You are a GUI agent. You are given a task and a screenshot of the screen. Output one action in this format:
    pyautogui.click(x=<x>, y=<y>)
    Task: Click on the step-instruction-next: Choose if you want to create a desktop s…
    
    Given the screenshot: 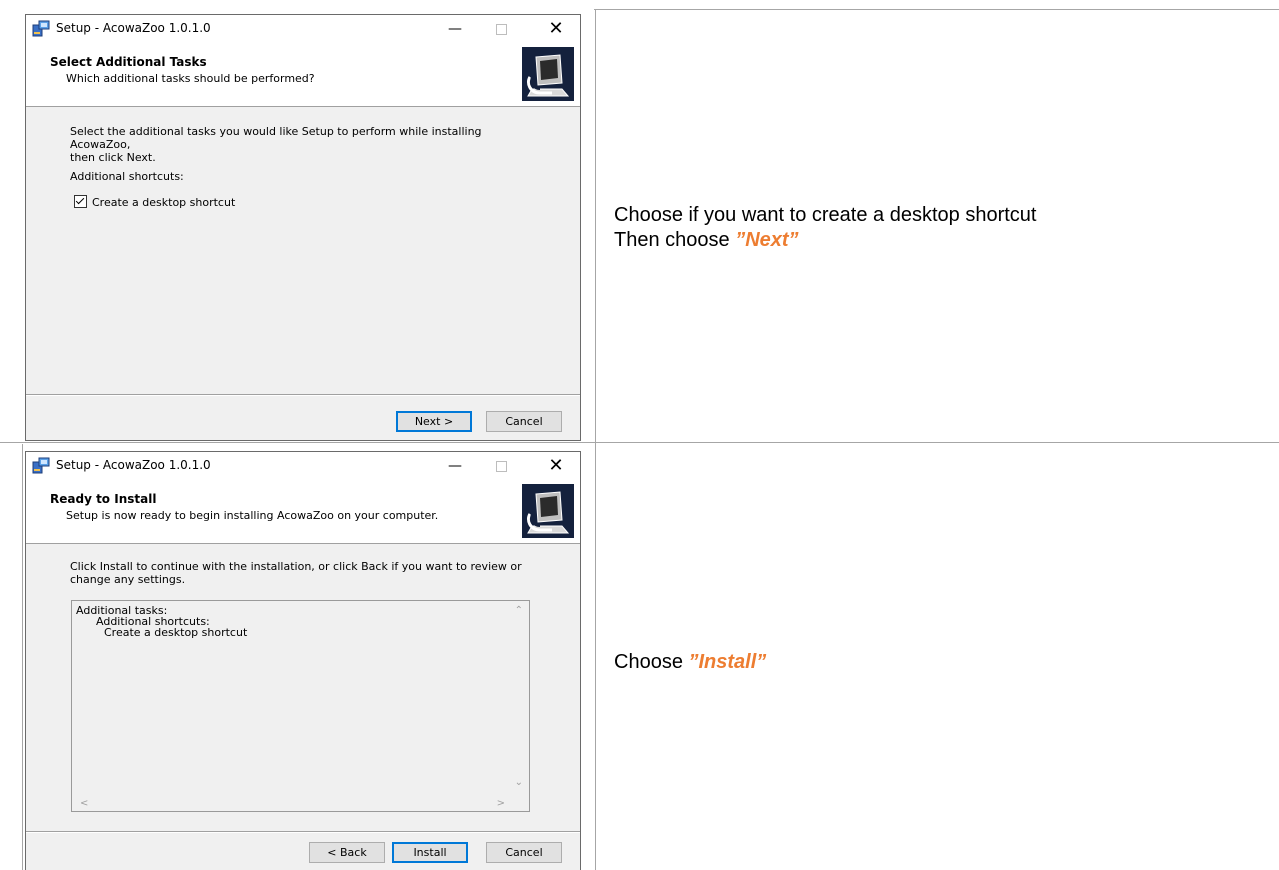 What is the action you would take?
    pyautogui.click(x=825, y=228)
    